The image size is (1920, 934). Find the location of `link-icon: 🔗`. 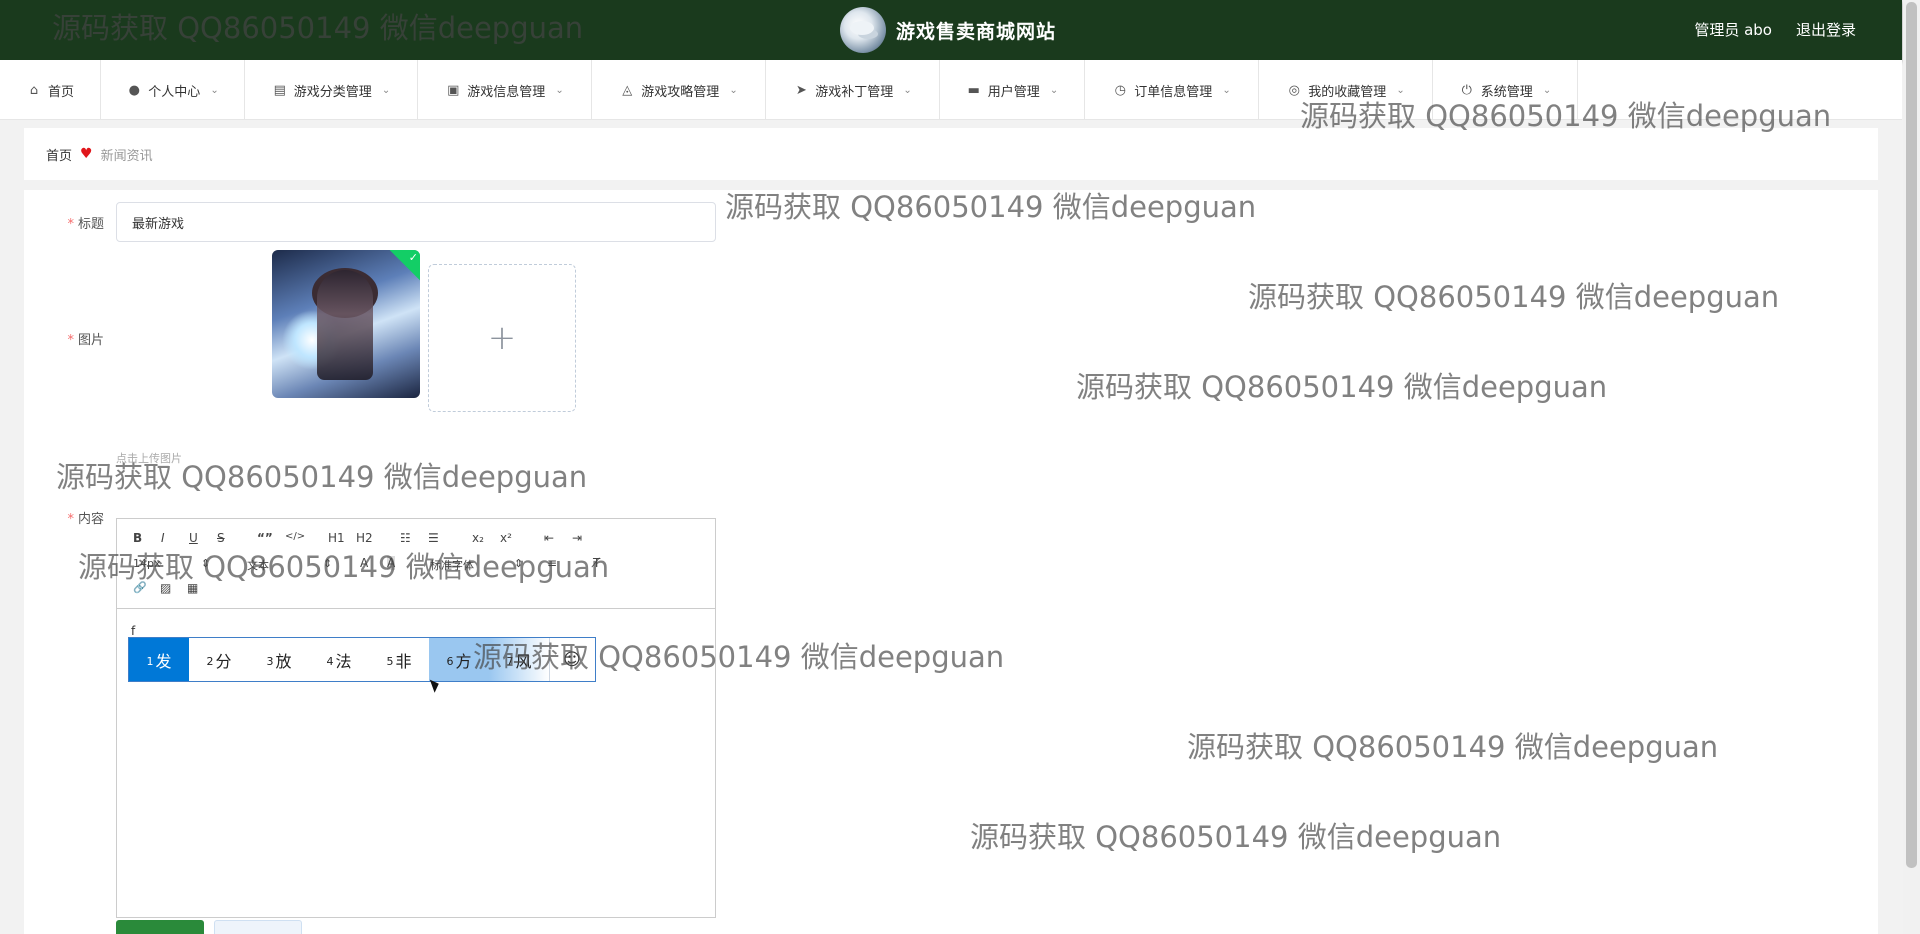

link-icon: 🔗 is located at coordinates (140, 587).